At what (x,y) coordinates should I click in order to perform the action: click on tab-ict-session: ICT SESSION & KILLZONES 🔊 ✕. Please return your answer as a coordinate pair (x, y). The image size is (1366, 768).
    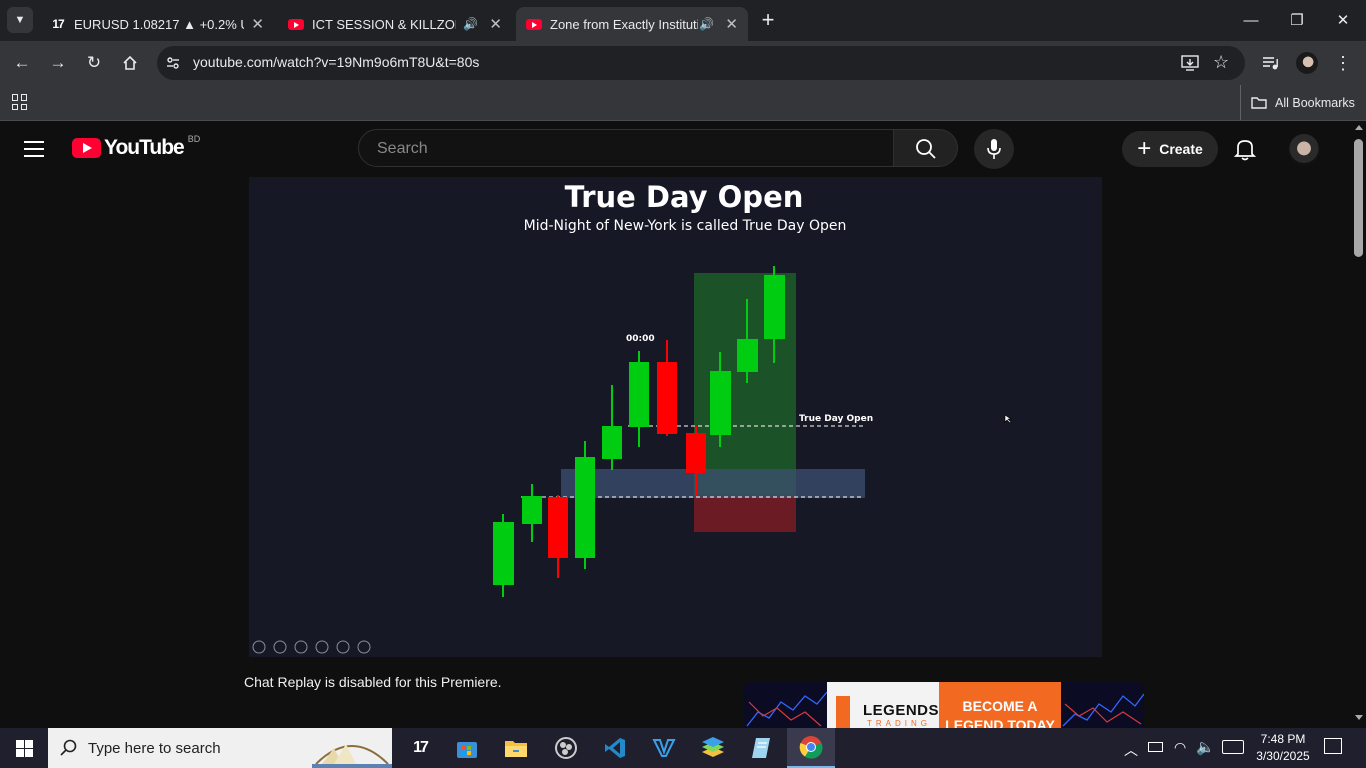
    Looking at the image, I should click on (395, 24).